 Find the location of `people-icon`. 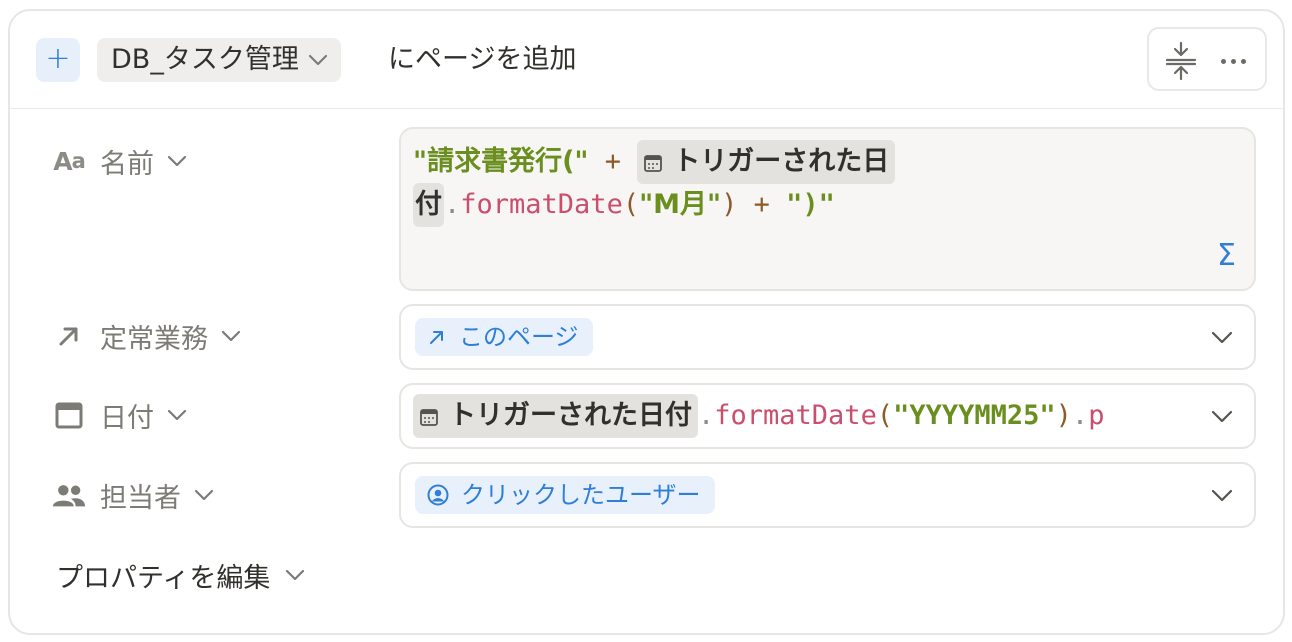

people-icon is located at coordinates (69, 495).